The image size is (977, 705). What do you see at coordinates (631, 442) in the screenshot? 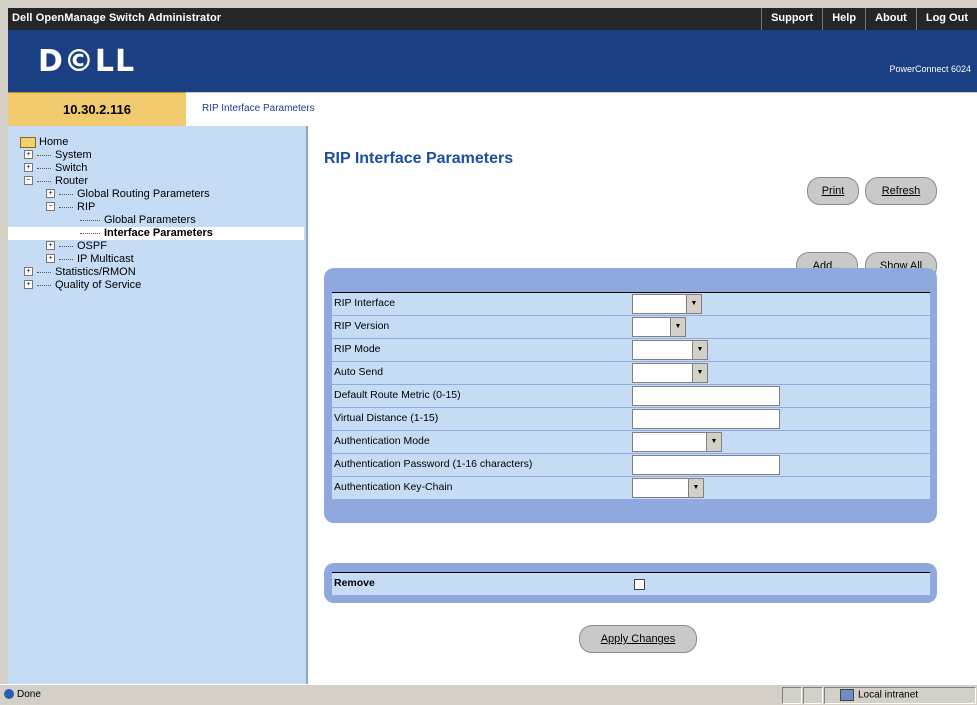
I see `row-auth-mode: Authentication Mode ▼` at bounding box center [631, 442].